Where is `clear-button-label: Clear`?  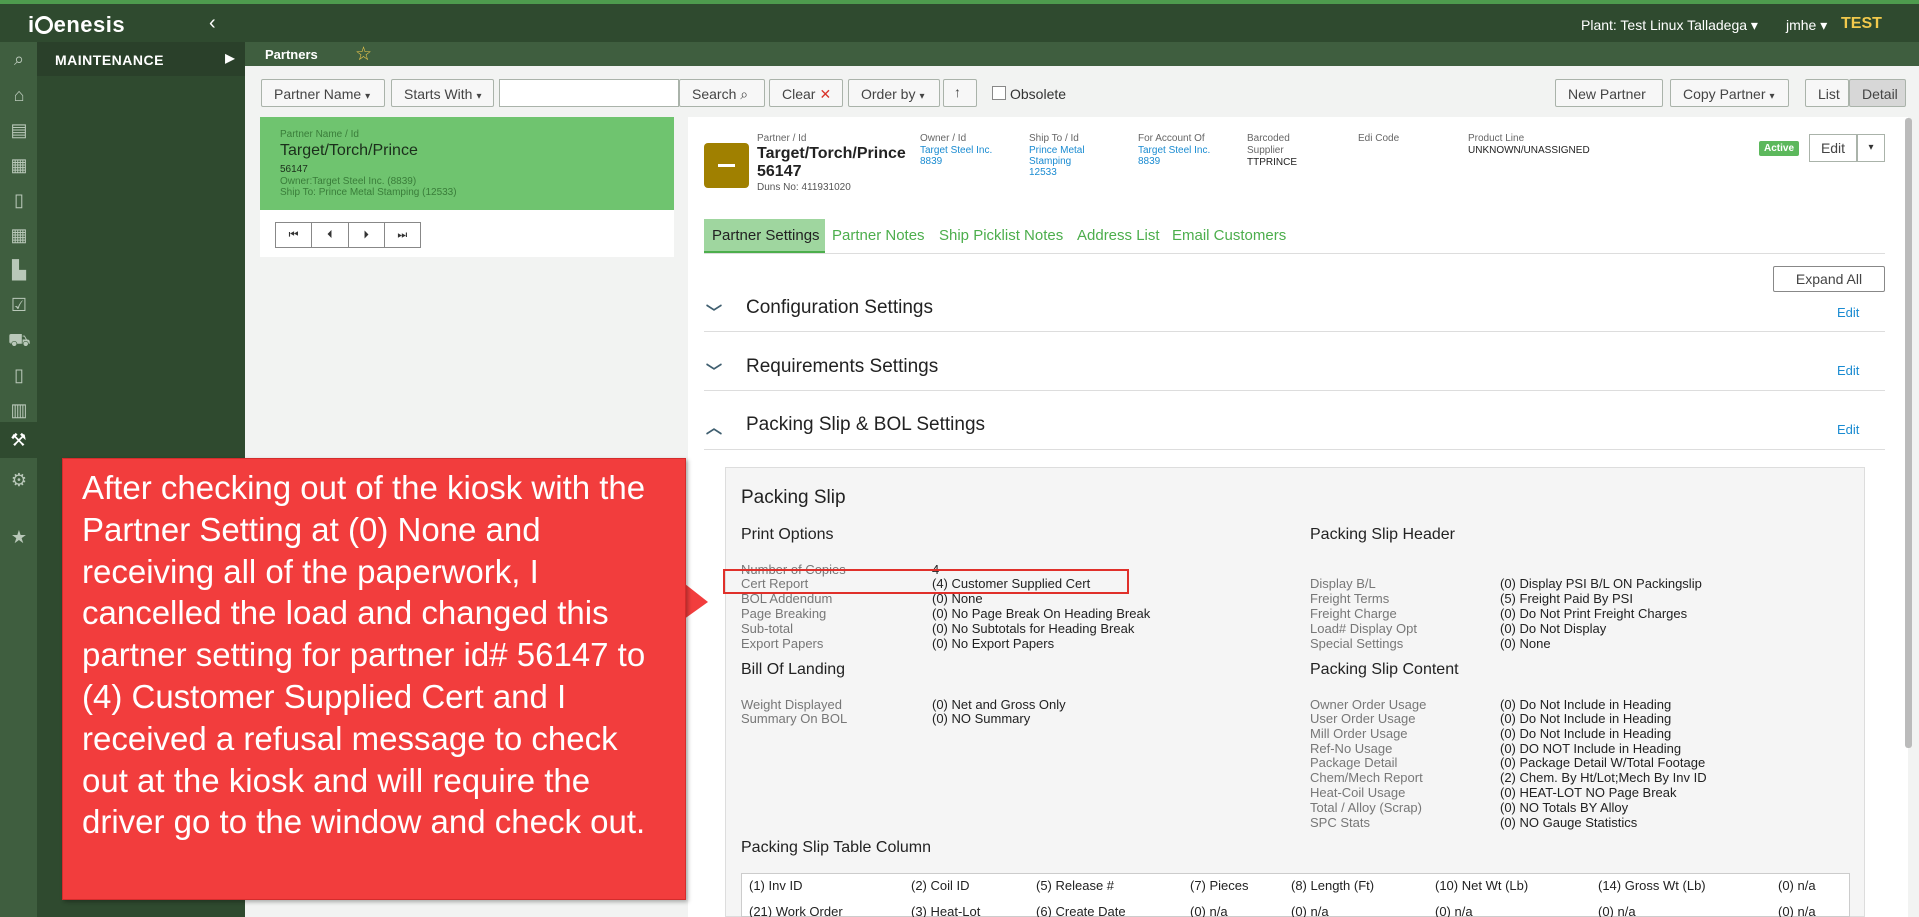 clear-button-label: Clear is located at coordinates (799, 94).